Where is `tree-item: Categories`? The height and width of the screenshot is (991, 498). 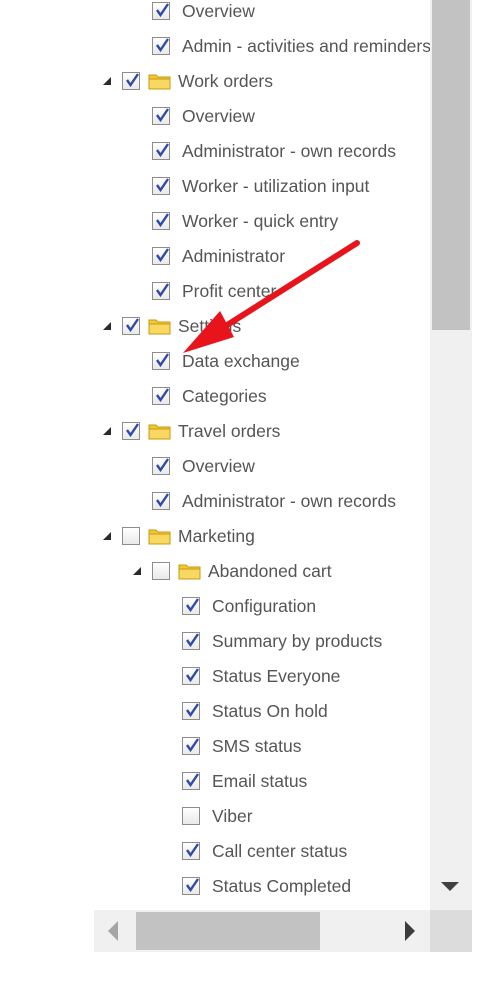
tree-item: Categories is located at coordinates (262, 396).